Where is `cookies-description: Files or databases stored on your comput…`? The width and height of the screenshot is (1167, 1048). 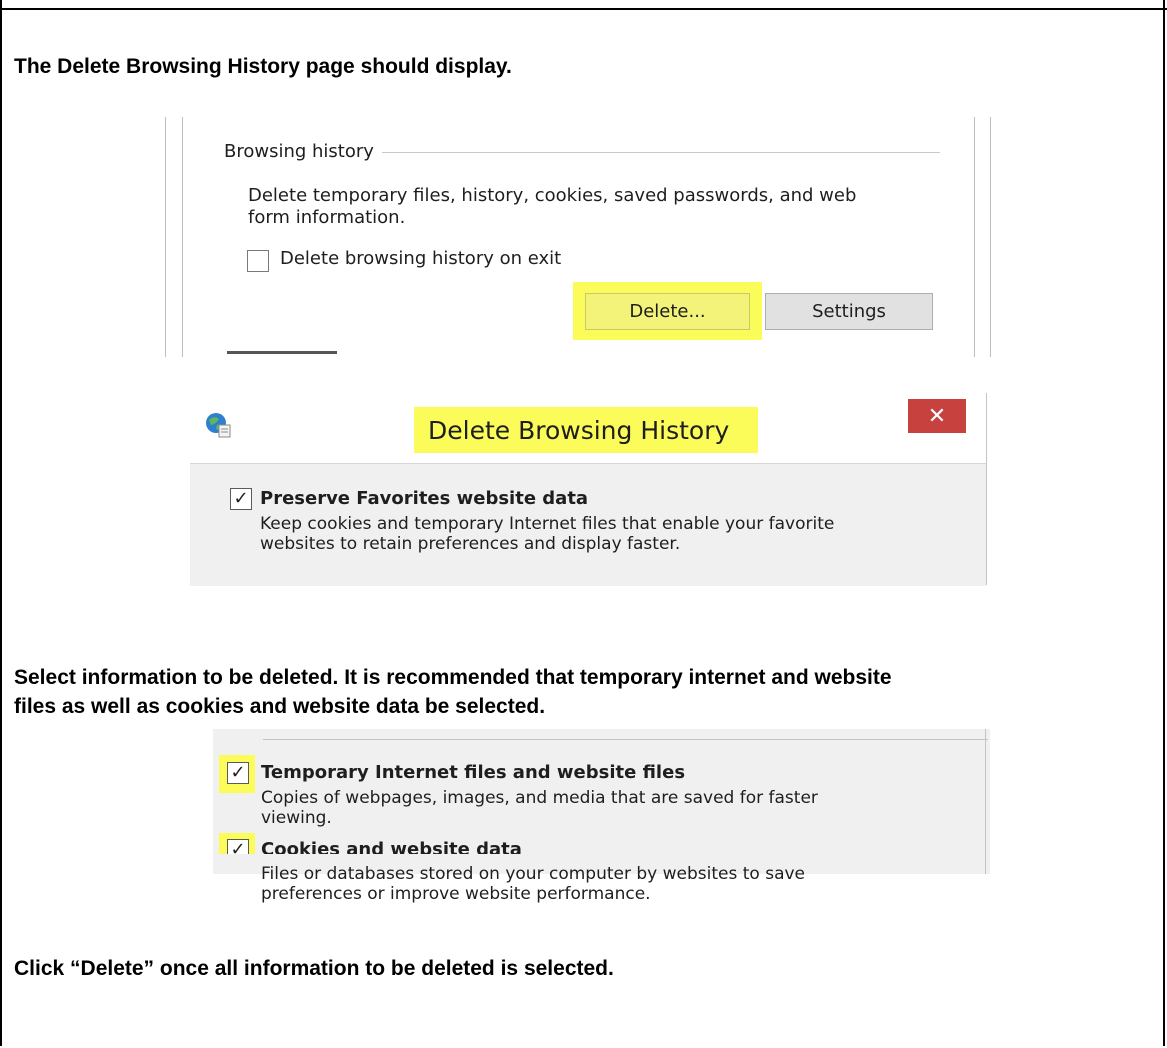 cookies-description: Files or databases stored on your comput… is located at coordinates (533, 884).